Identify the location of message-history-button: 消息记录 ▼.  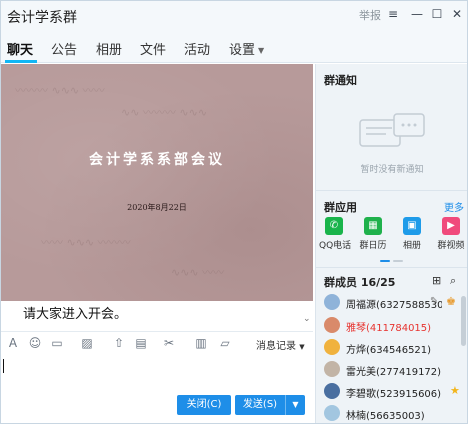
(280, 344).